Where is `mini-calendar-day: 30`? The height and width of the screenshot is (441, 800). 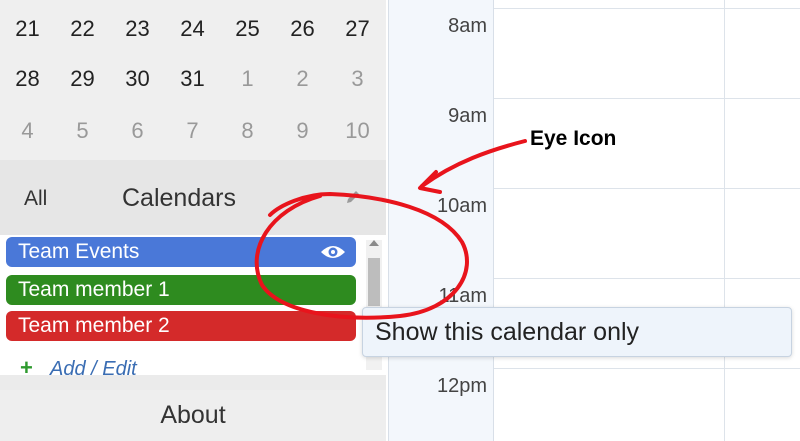 mini-calendar-day: 30 is located at coordinates (137, 79).